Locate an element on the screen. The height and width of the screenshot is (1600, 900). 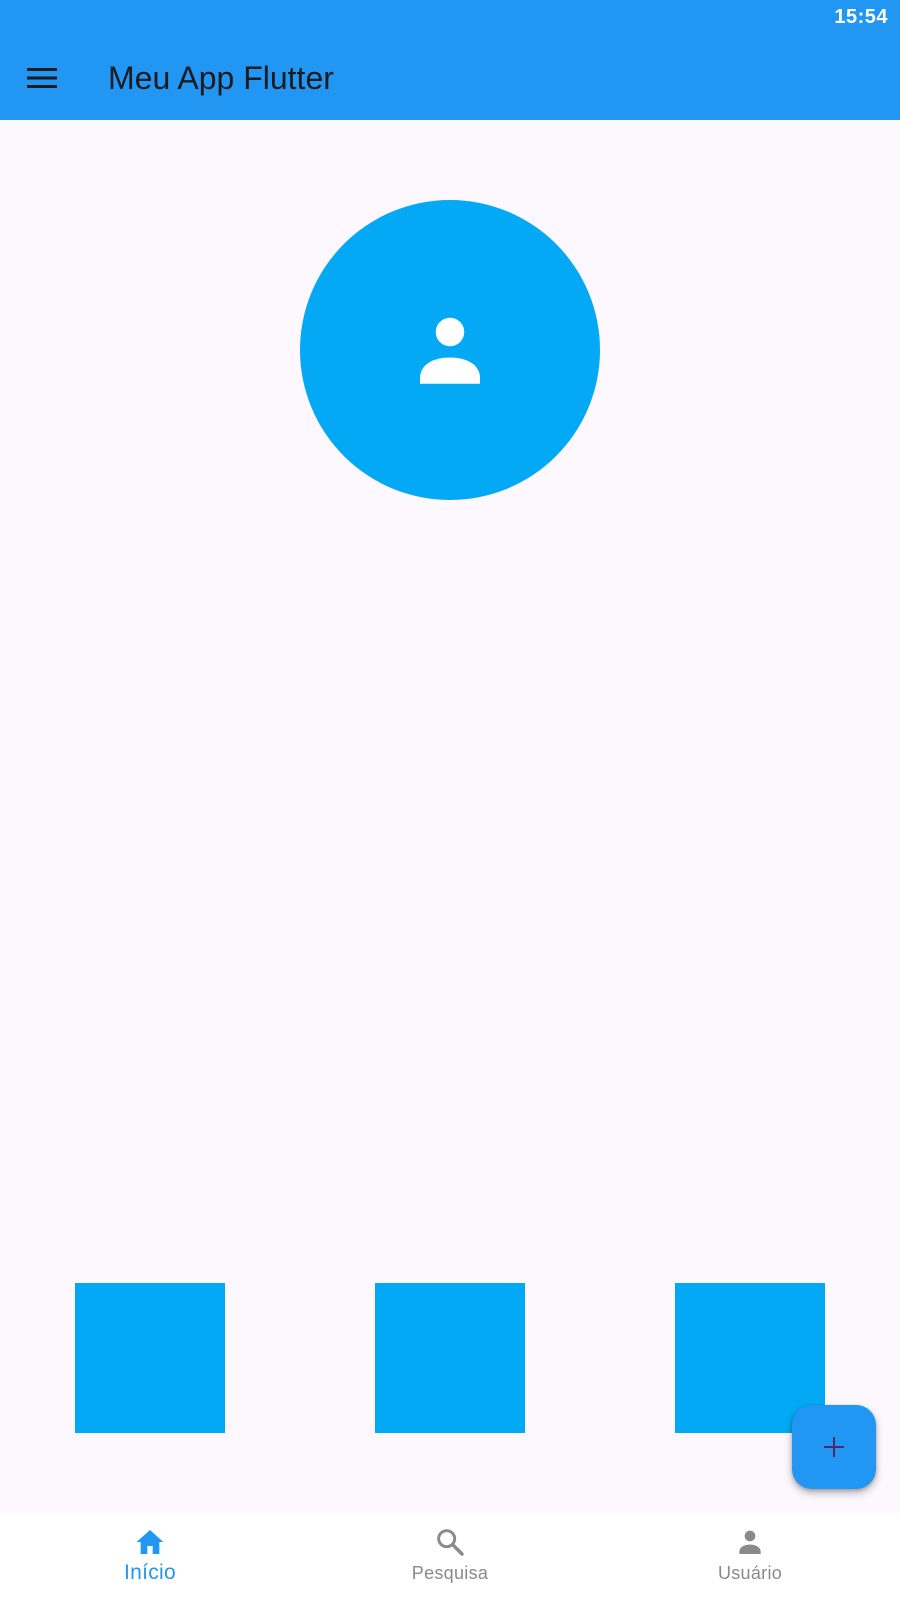
nav-item-usuario: Usuário is located at coordinates (750, 1556).